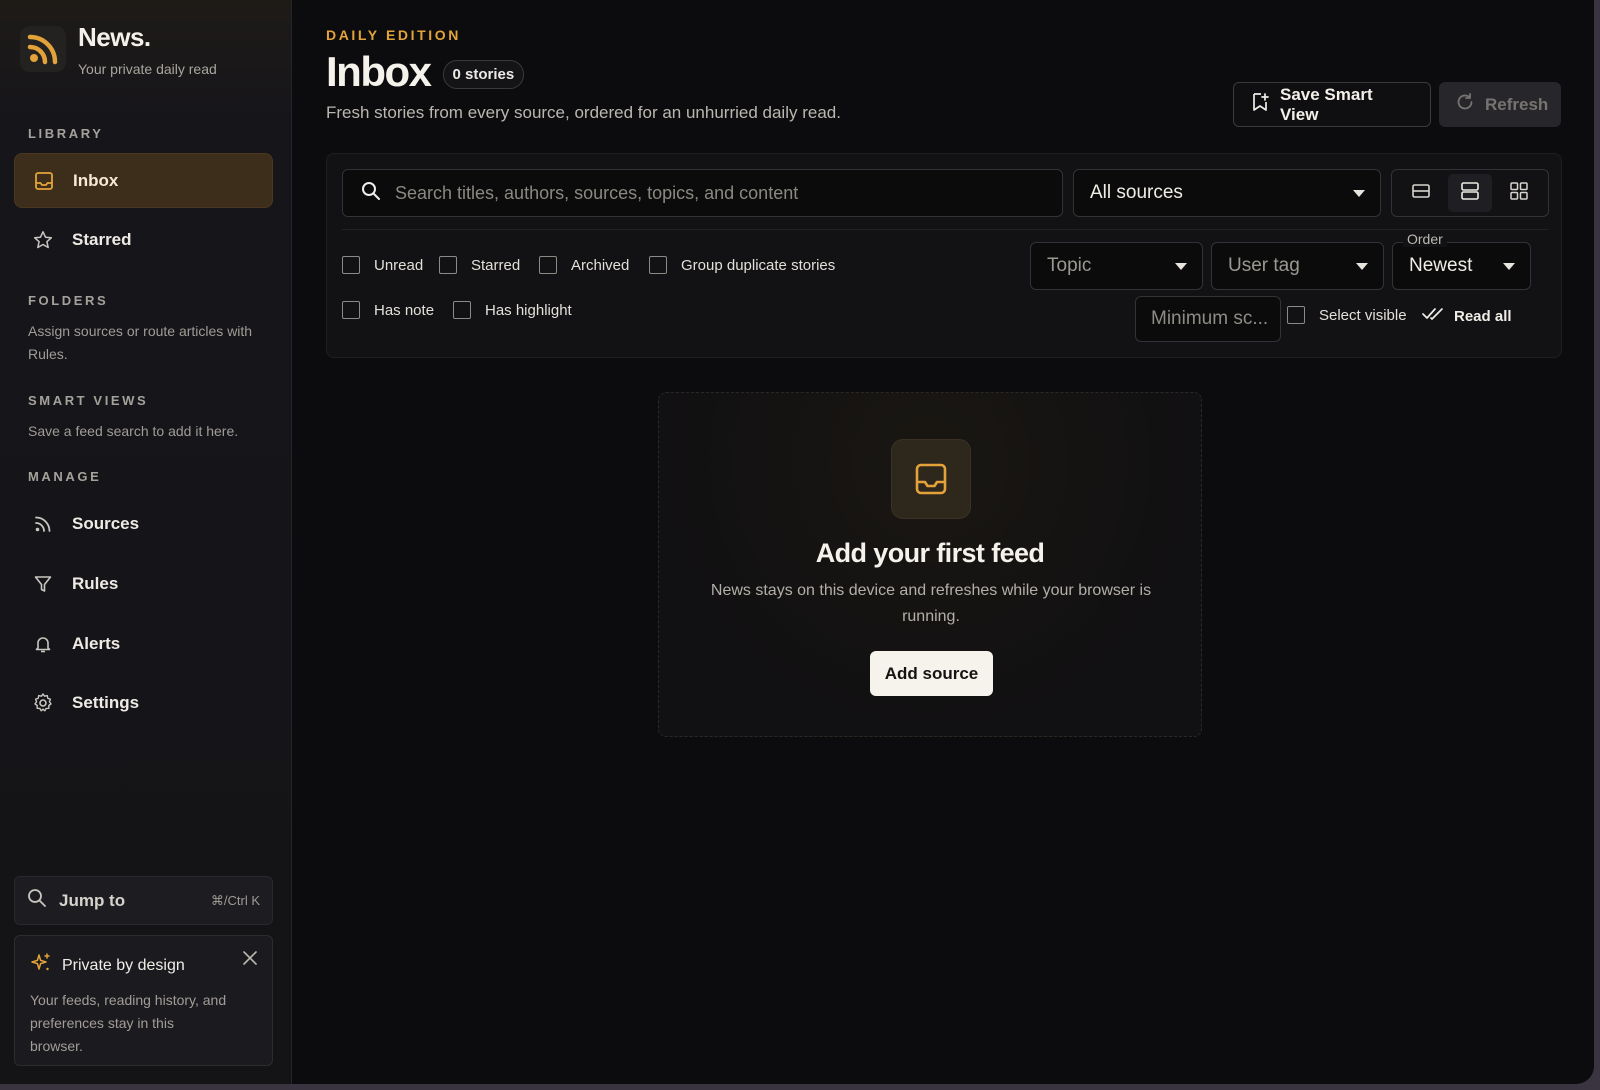 The width and height of the screenshot is (1600, 1090). Describe the element at coordinates (1208, 319) in the screenshot. I see `minimum-score-input` at that location.